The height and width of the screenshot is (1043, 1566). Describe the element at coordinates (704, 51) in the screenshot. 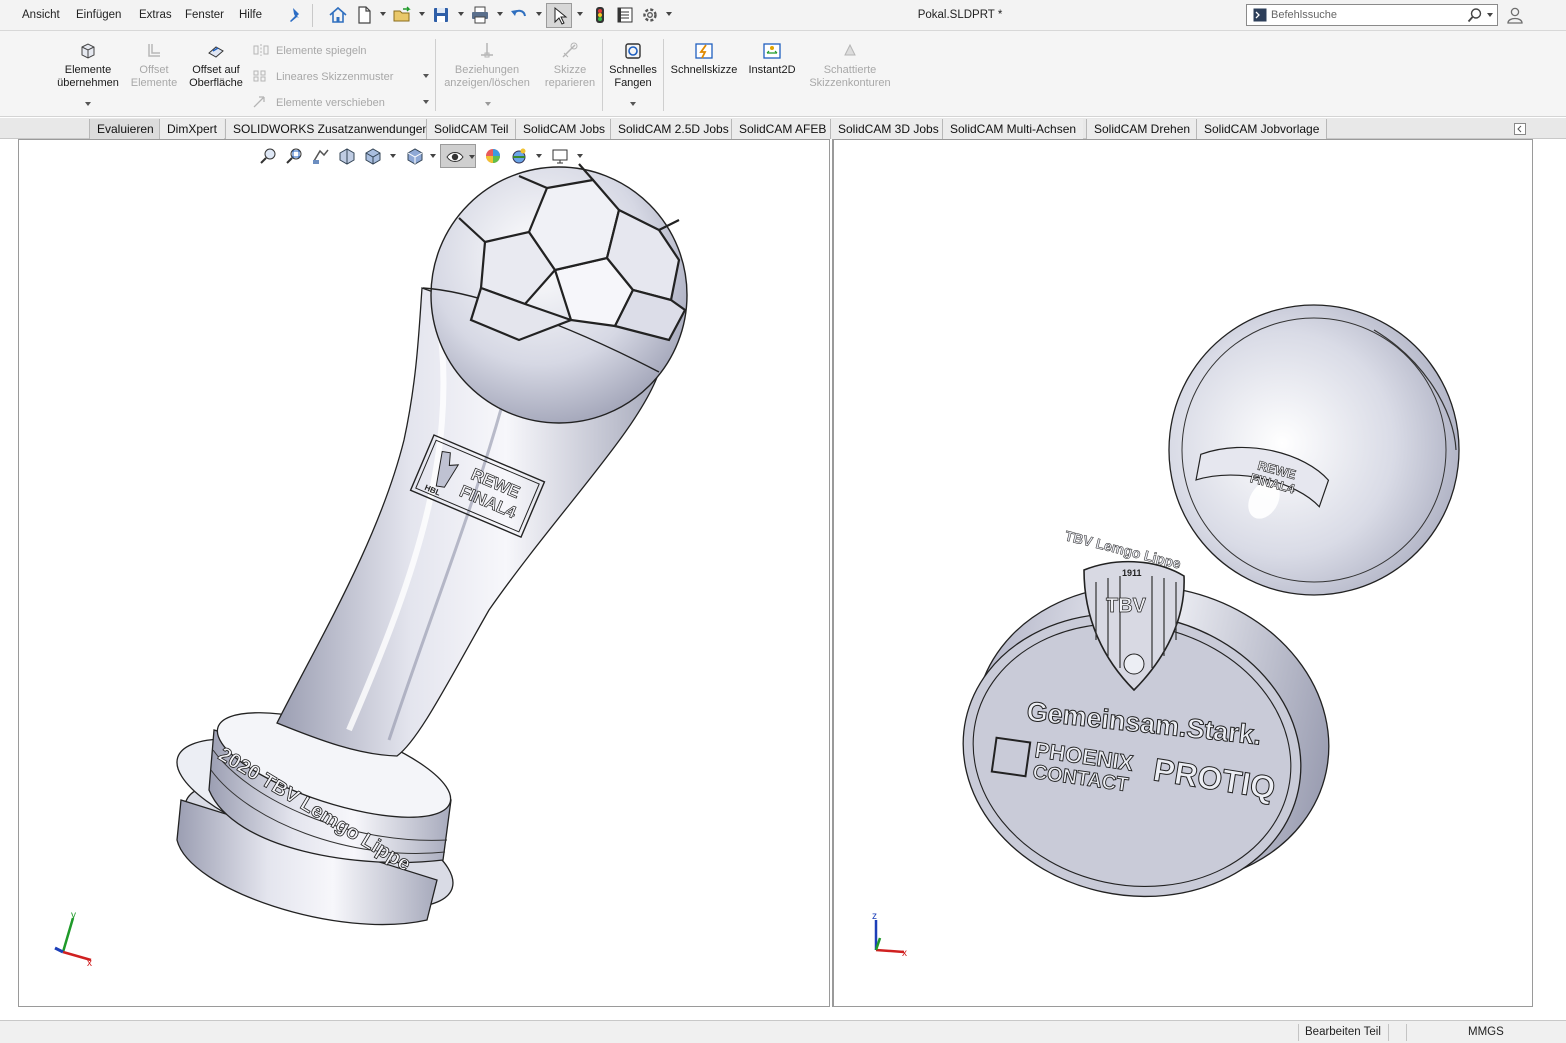

I see `rapid-sketch-icon` at that location.